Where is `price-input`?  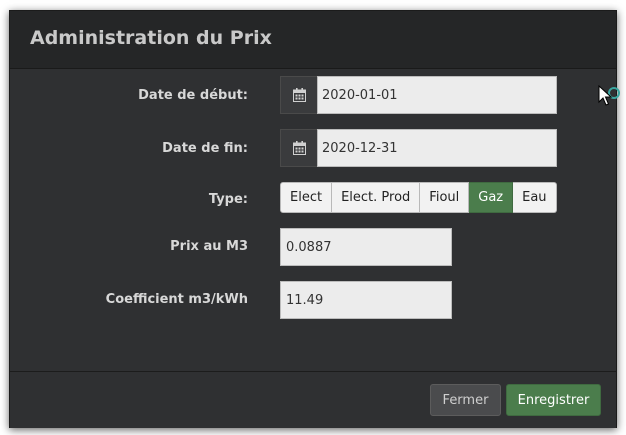
price-input is located at coordinates (366, 247).